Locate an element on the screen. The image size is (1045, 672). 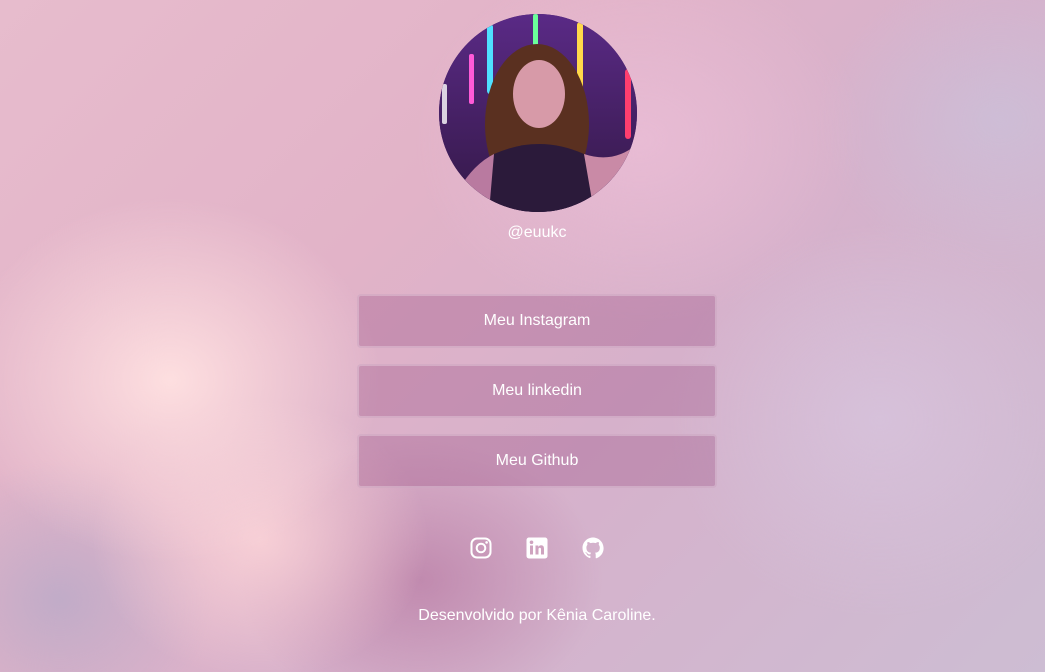
avatar-photo is located at coordinates (538, 113).